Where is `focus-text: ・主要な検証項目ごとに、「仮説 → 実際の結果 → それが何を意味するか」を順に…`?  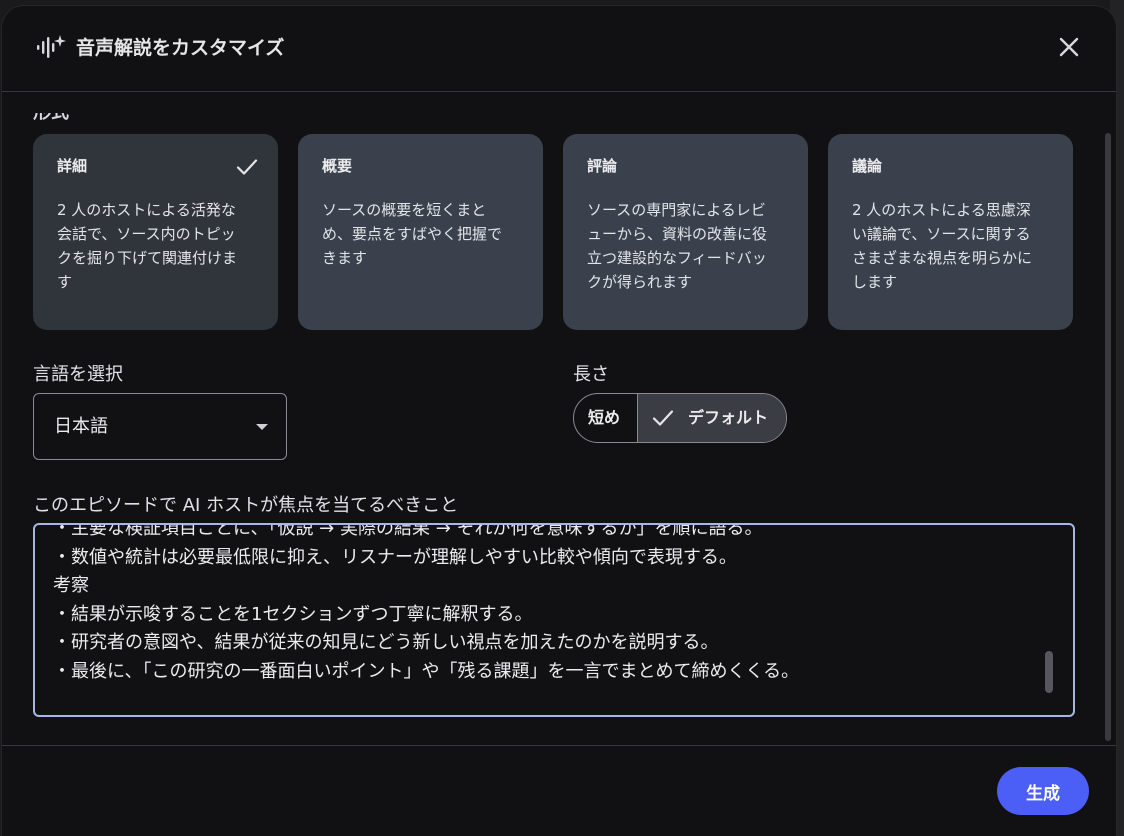 focus-text: ・主要な検証項目ごとに、「仮説 → 実際の結果 → それが何を意味するか」を順に… is located at coordinates (426, 602).